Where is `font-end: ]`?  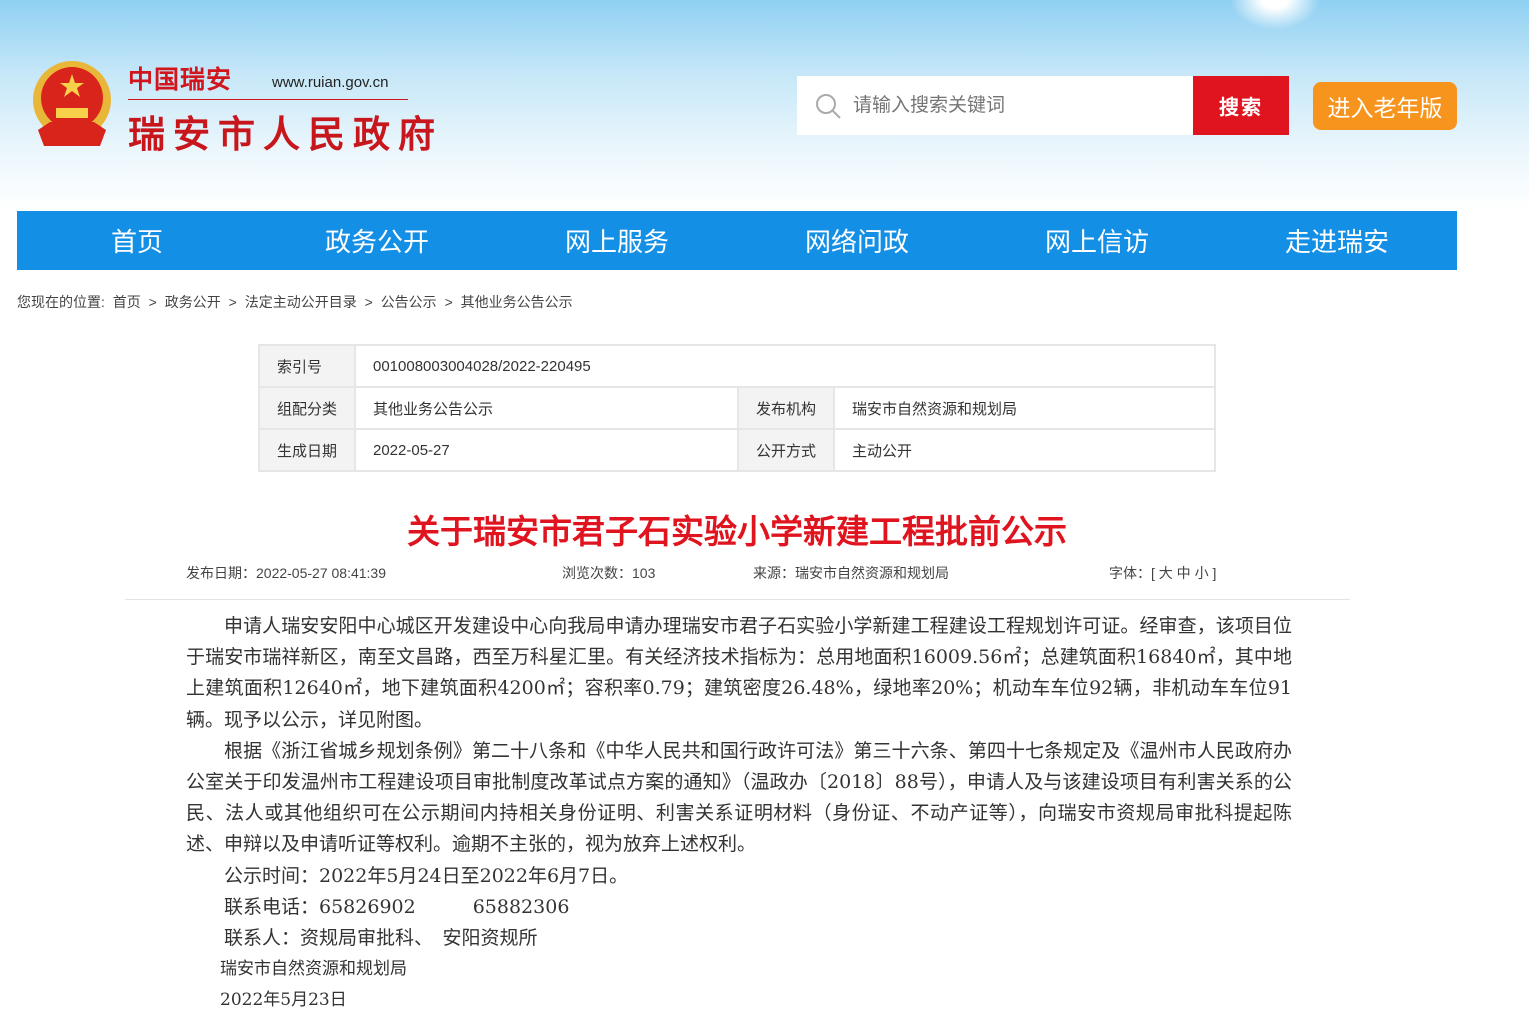
font-end: ] is located at coordinates (1214, 573).